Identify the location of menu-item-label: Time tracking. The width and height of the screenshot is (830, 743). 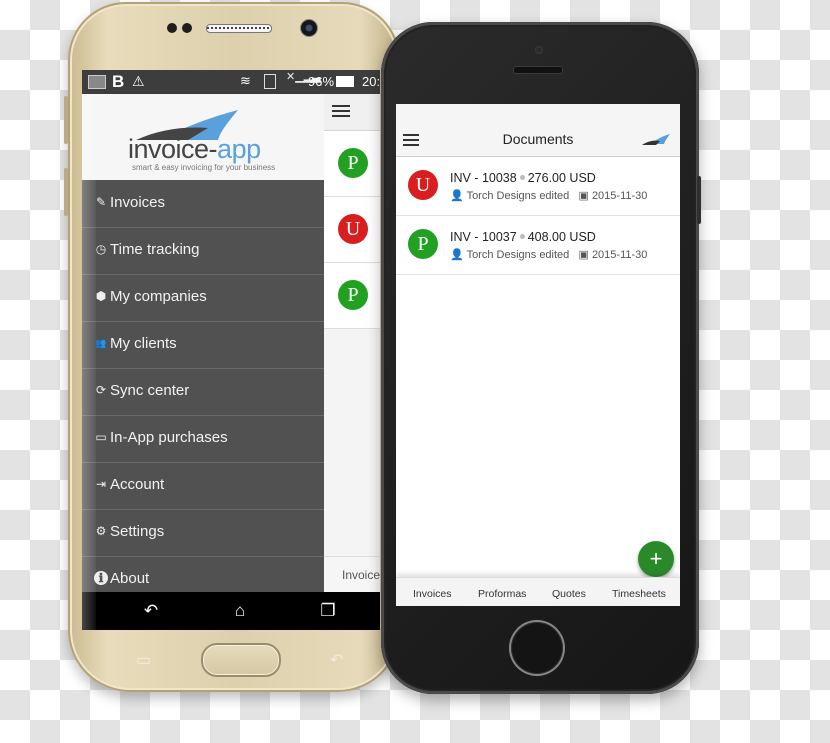
(155, 249).